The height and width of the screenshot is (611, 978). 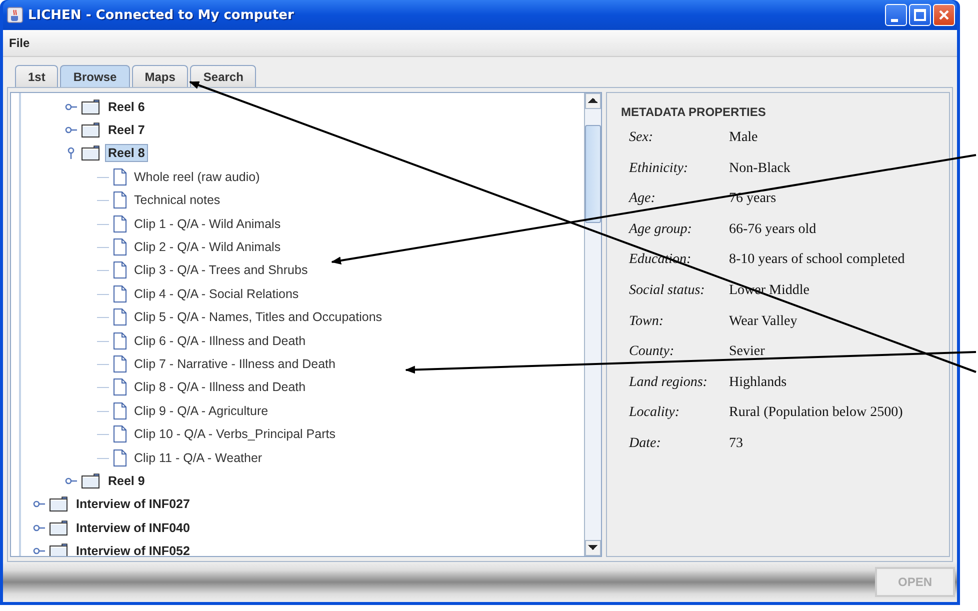 I want to click on tree-item: Reel 8, so click(x=126, y=153).